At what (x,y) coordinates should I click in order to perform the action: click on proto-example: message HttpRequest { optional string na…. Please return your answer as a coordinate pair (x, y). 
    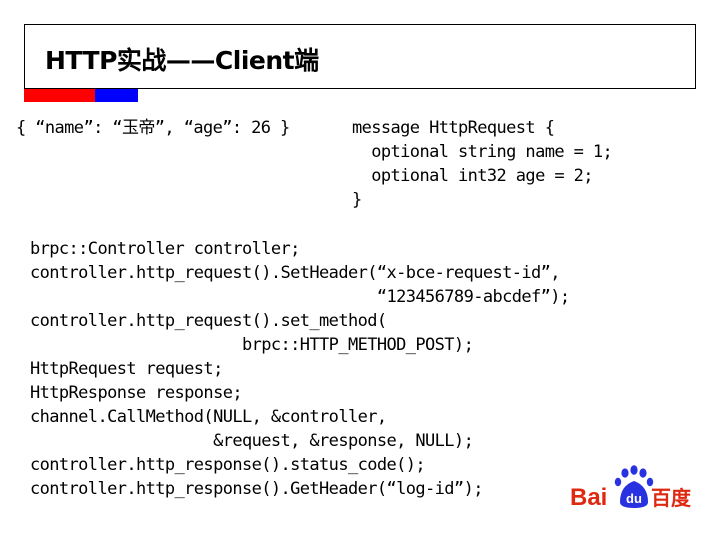
    Looking at the image, I should click on (482, 164).